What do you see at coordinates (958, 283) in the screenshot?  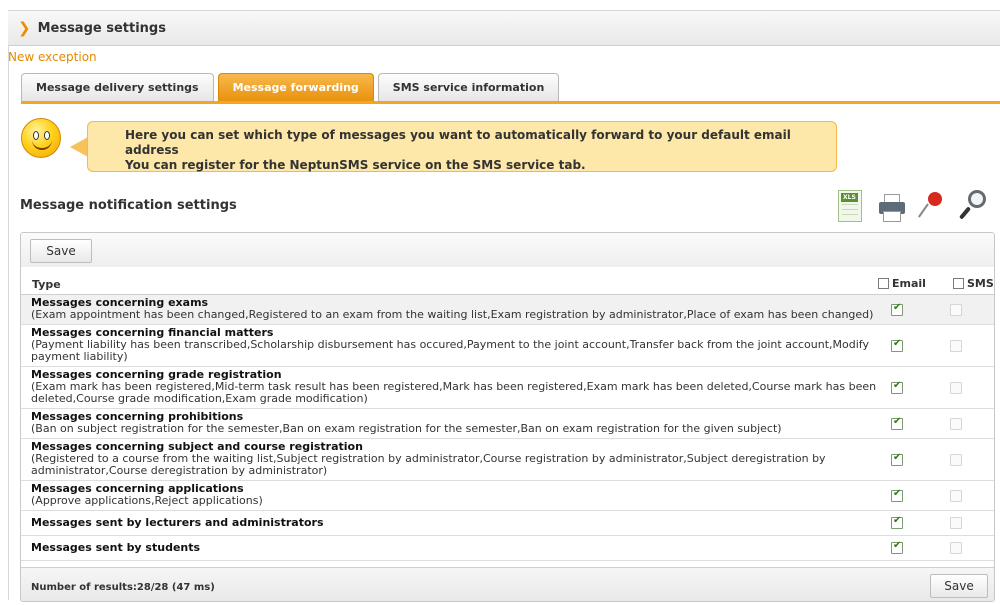 I see `sms-select-all-checkbox` at bounding box center [958, 283].